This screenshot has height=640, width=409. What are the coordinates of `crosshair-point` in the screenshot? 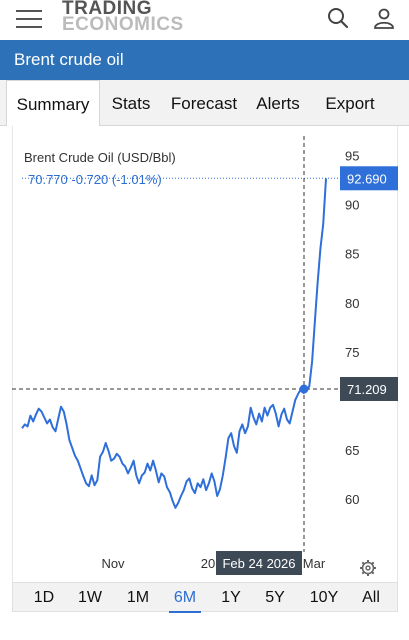 It's located at (304, 389).